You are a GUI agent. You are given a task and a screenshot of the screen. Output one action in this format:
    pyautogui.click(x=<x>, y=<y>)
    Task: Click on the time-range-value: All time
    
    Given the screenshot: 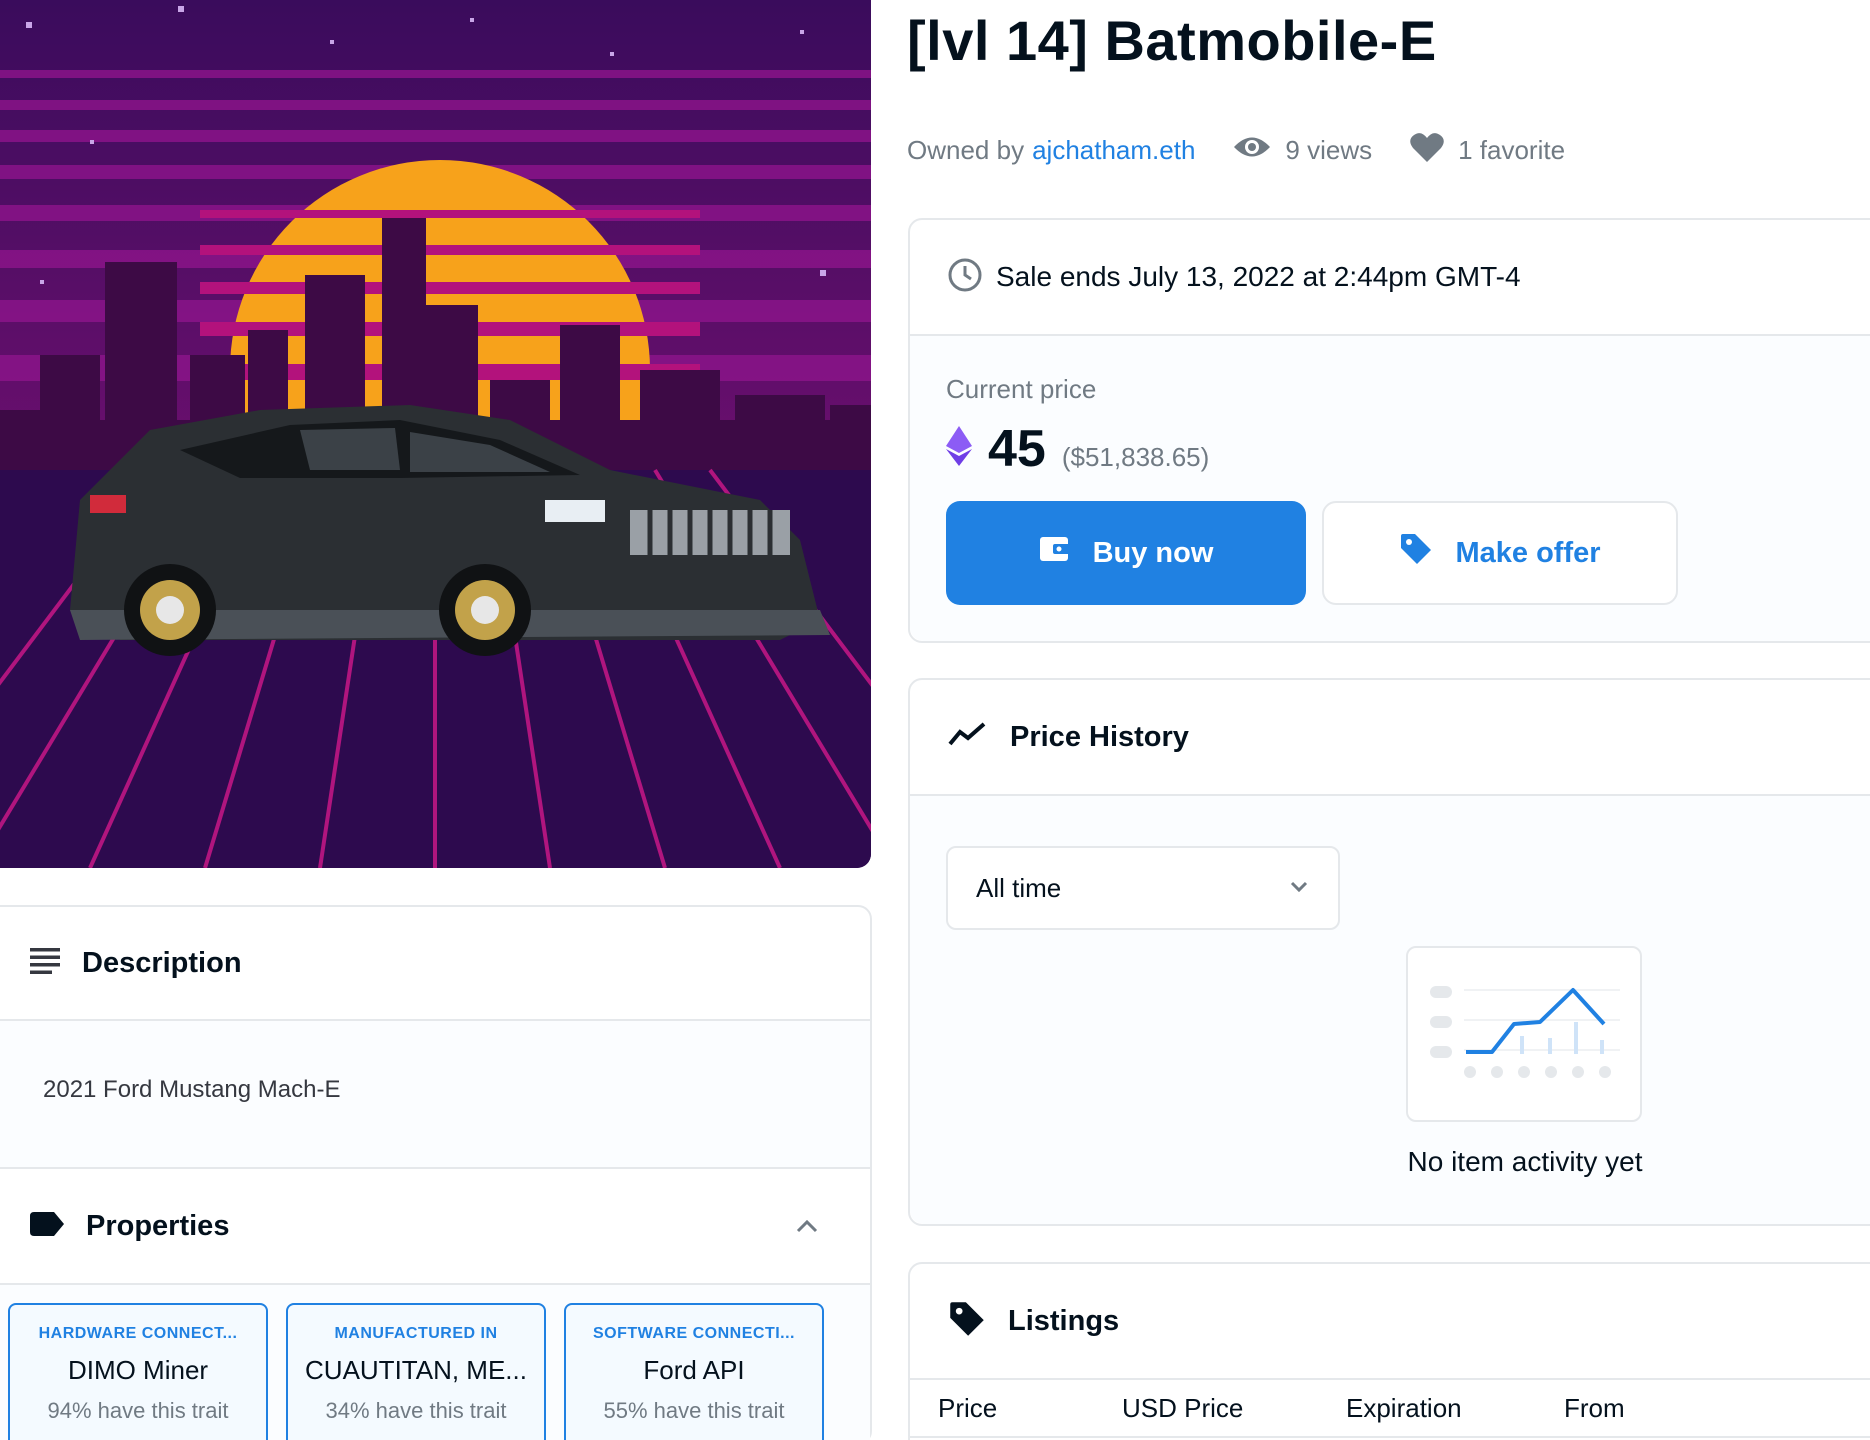 What is the action you would take?
    pyautogui.click(x=1019, y=887)
    